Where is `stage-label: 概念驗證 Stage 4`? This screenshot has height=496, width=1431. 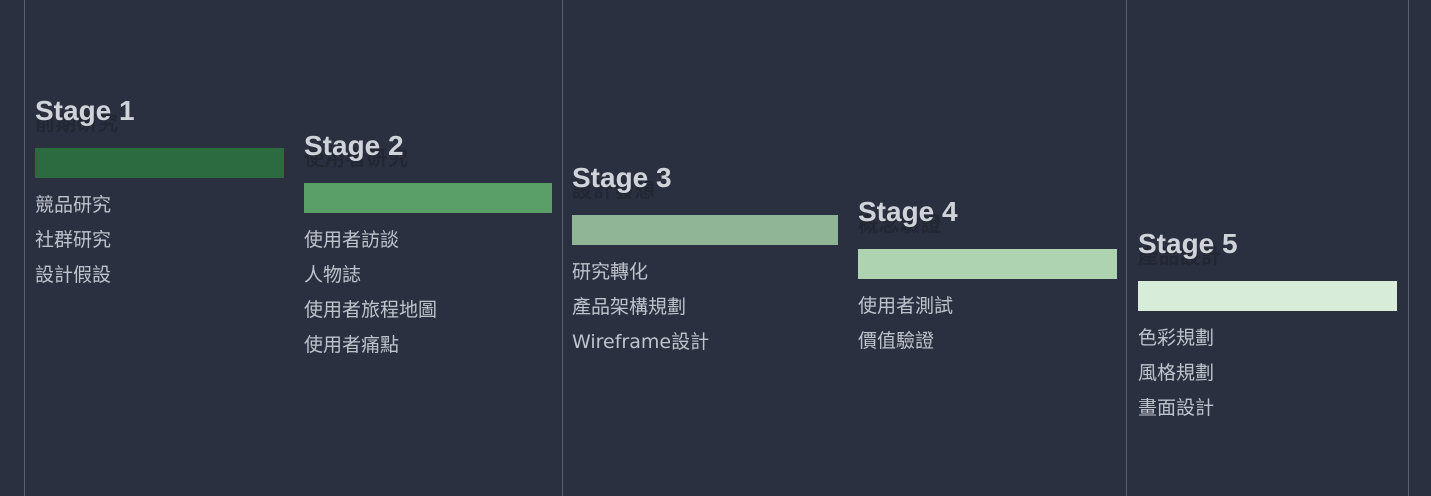 stage-label: 概念驗證 Stage 4 is located at coordinates (987, 216).